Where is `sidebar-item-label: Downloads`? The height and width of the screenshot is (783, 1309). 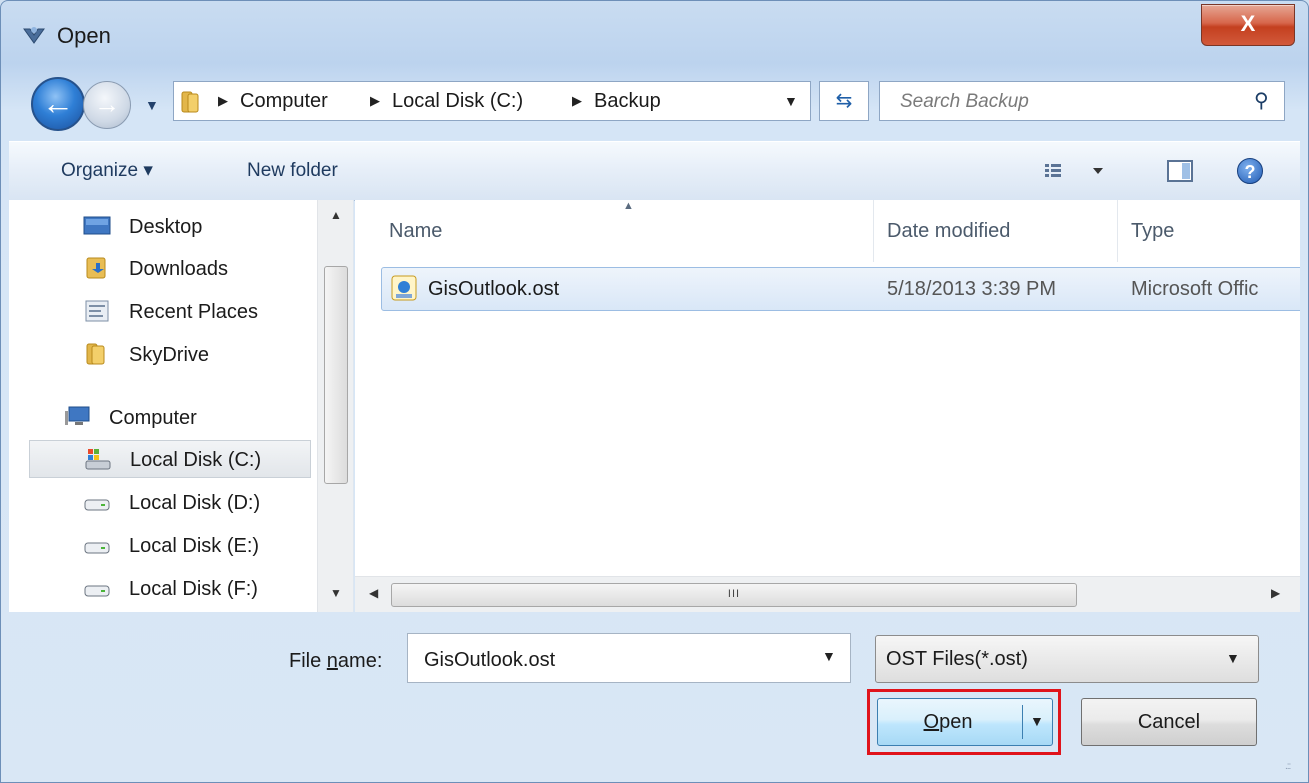 sidebar-item-label: Downloads is located at coordinates (178, 269).